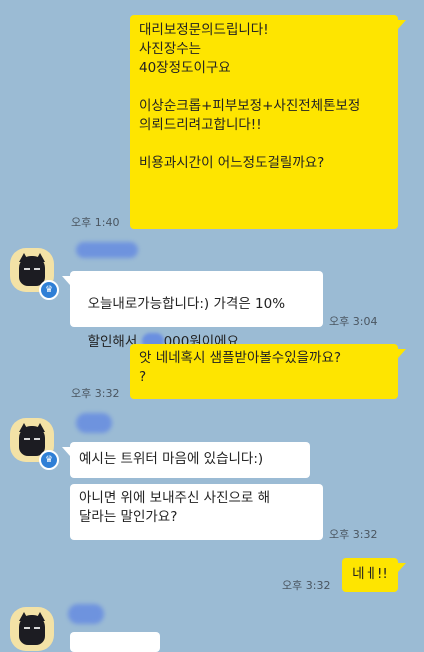 The height and width of the screenshot is (652, 424). Describe the element at coordinates (264, 371) in the screenshot. I see `my-message-3: 앗 네네혹시 샘플받아볼수있을까요? ?` at that location.